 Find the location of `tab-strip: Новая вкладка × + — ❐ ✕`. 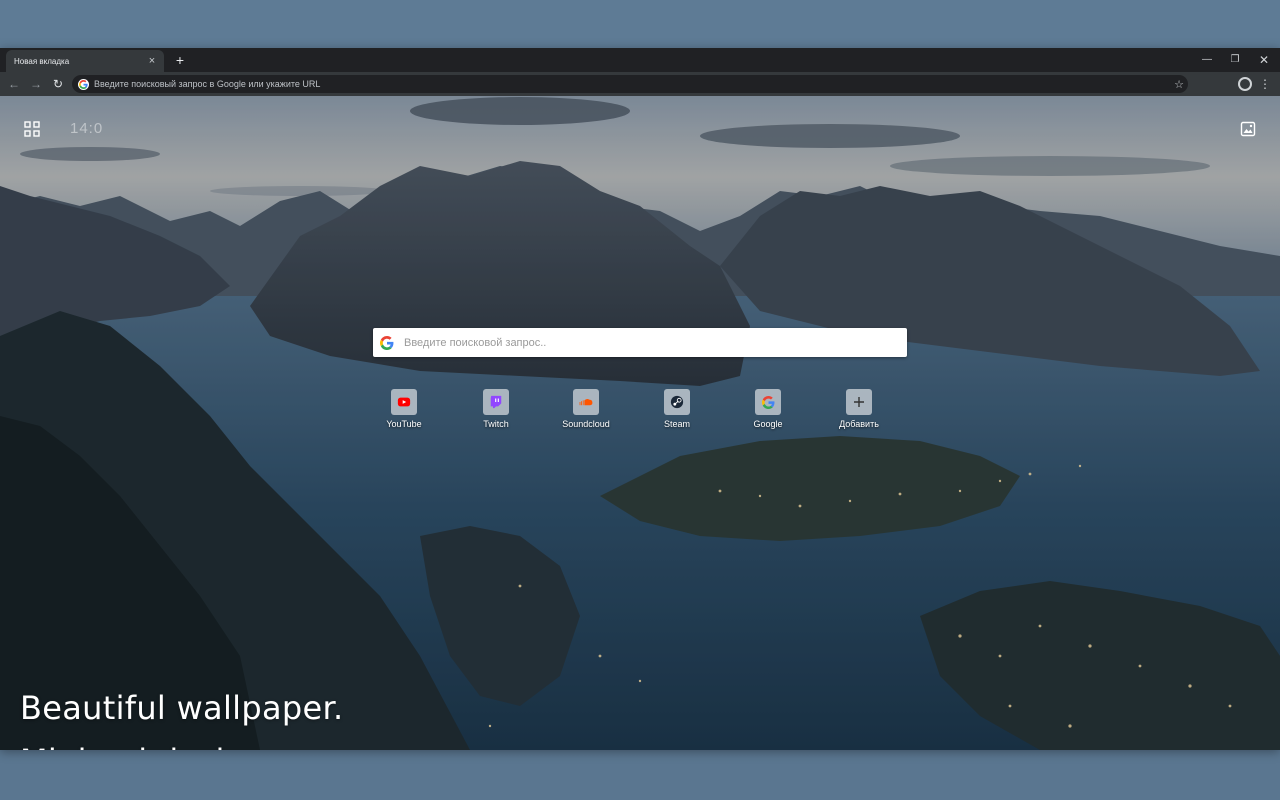

tab-strip: Новая вкладка × + — ❐ ✕ is located at coordinates (640, 60).